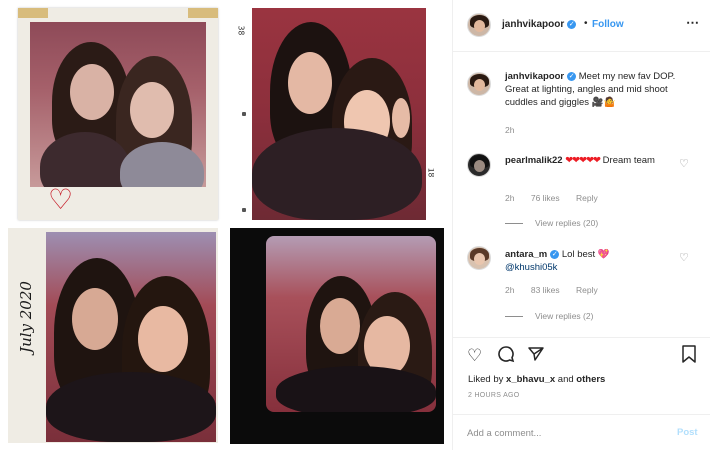  Describe the element at coordinates (590, 261) in the screenshot. I see `comment-text: antara_m ✓ Lol best 💖 @khushi05k` at that location.